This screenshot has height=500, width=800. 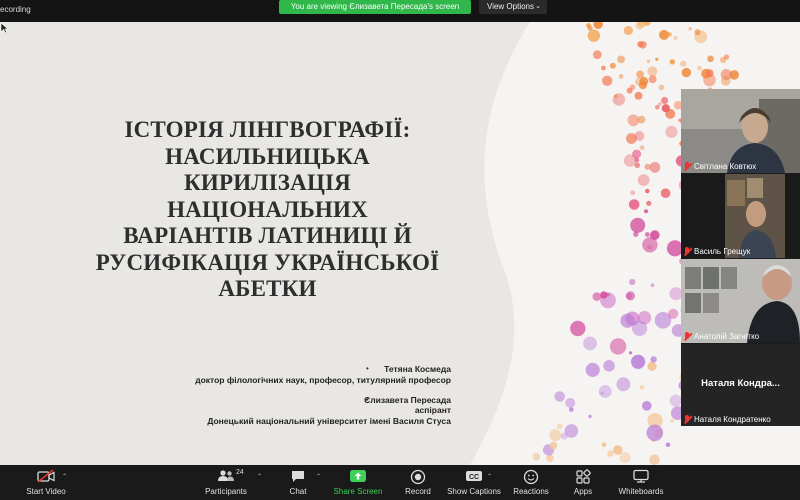 What do you see at coordinates (358, 482) in the screenshot?
I see `share-screen-button: Share Screen` at bounding box center [358, 482].